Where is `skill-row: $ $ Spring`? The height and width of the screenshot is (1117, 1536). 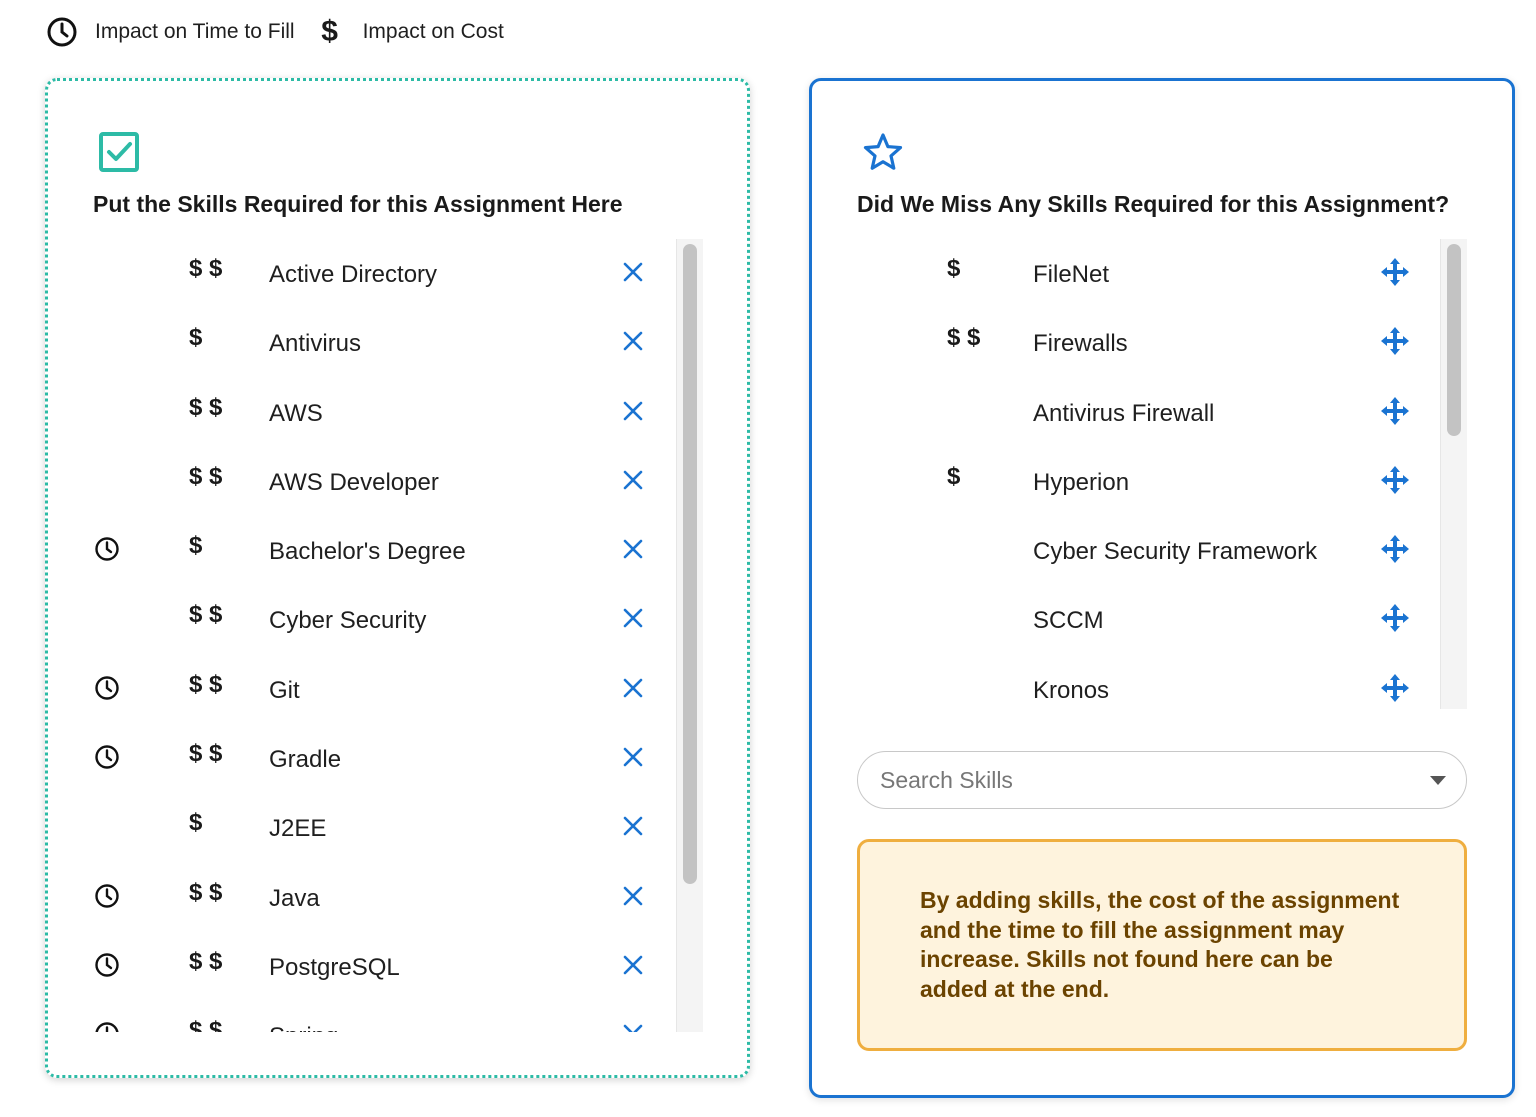
skill-row: $ $ Spring is located at coordinates (393, 1016).